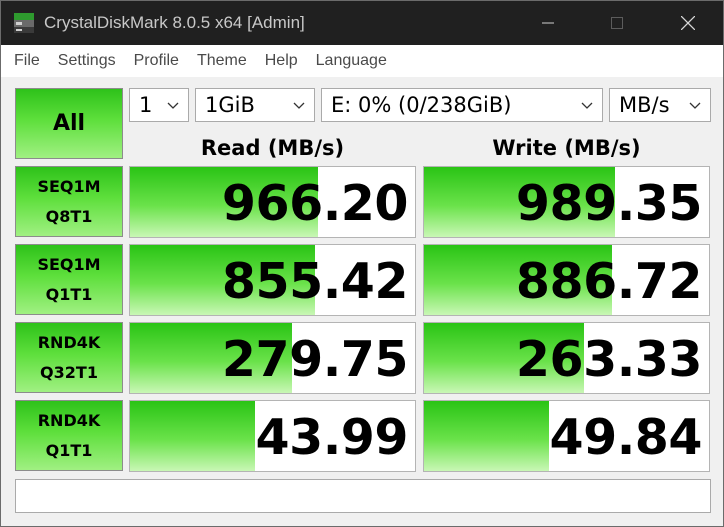  I want to click on test-label-line2: Q8T1, so click(69, 216).